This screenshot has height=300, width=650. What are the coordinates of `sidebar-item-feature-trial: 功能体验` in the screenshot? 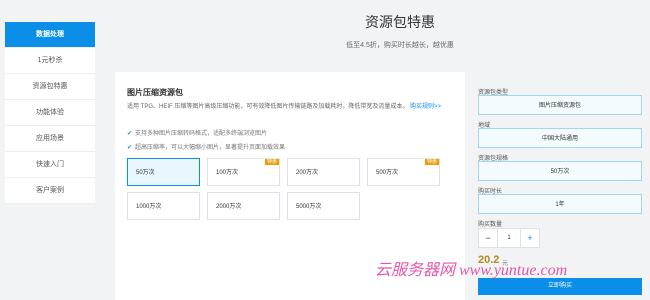 It's located at (50, 113).